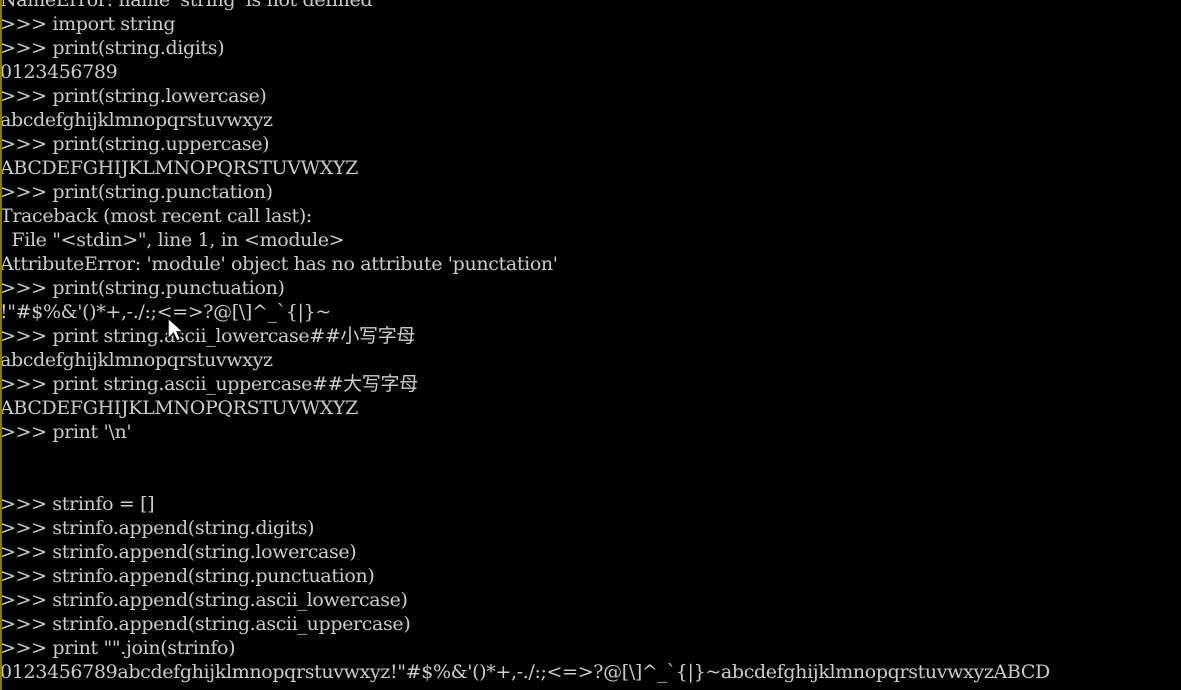  Describe the element at coordinates (135, 144) in the screenshot. I see `console-line: >>> print(string.uppercase)` at that location.